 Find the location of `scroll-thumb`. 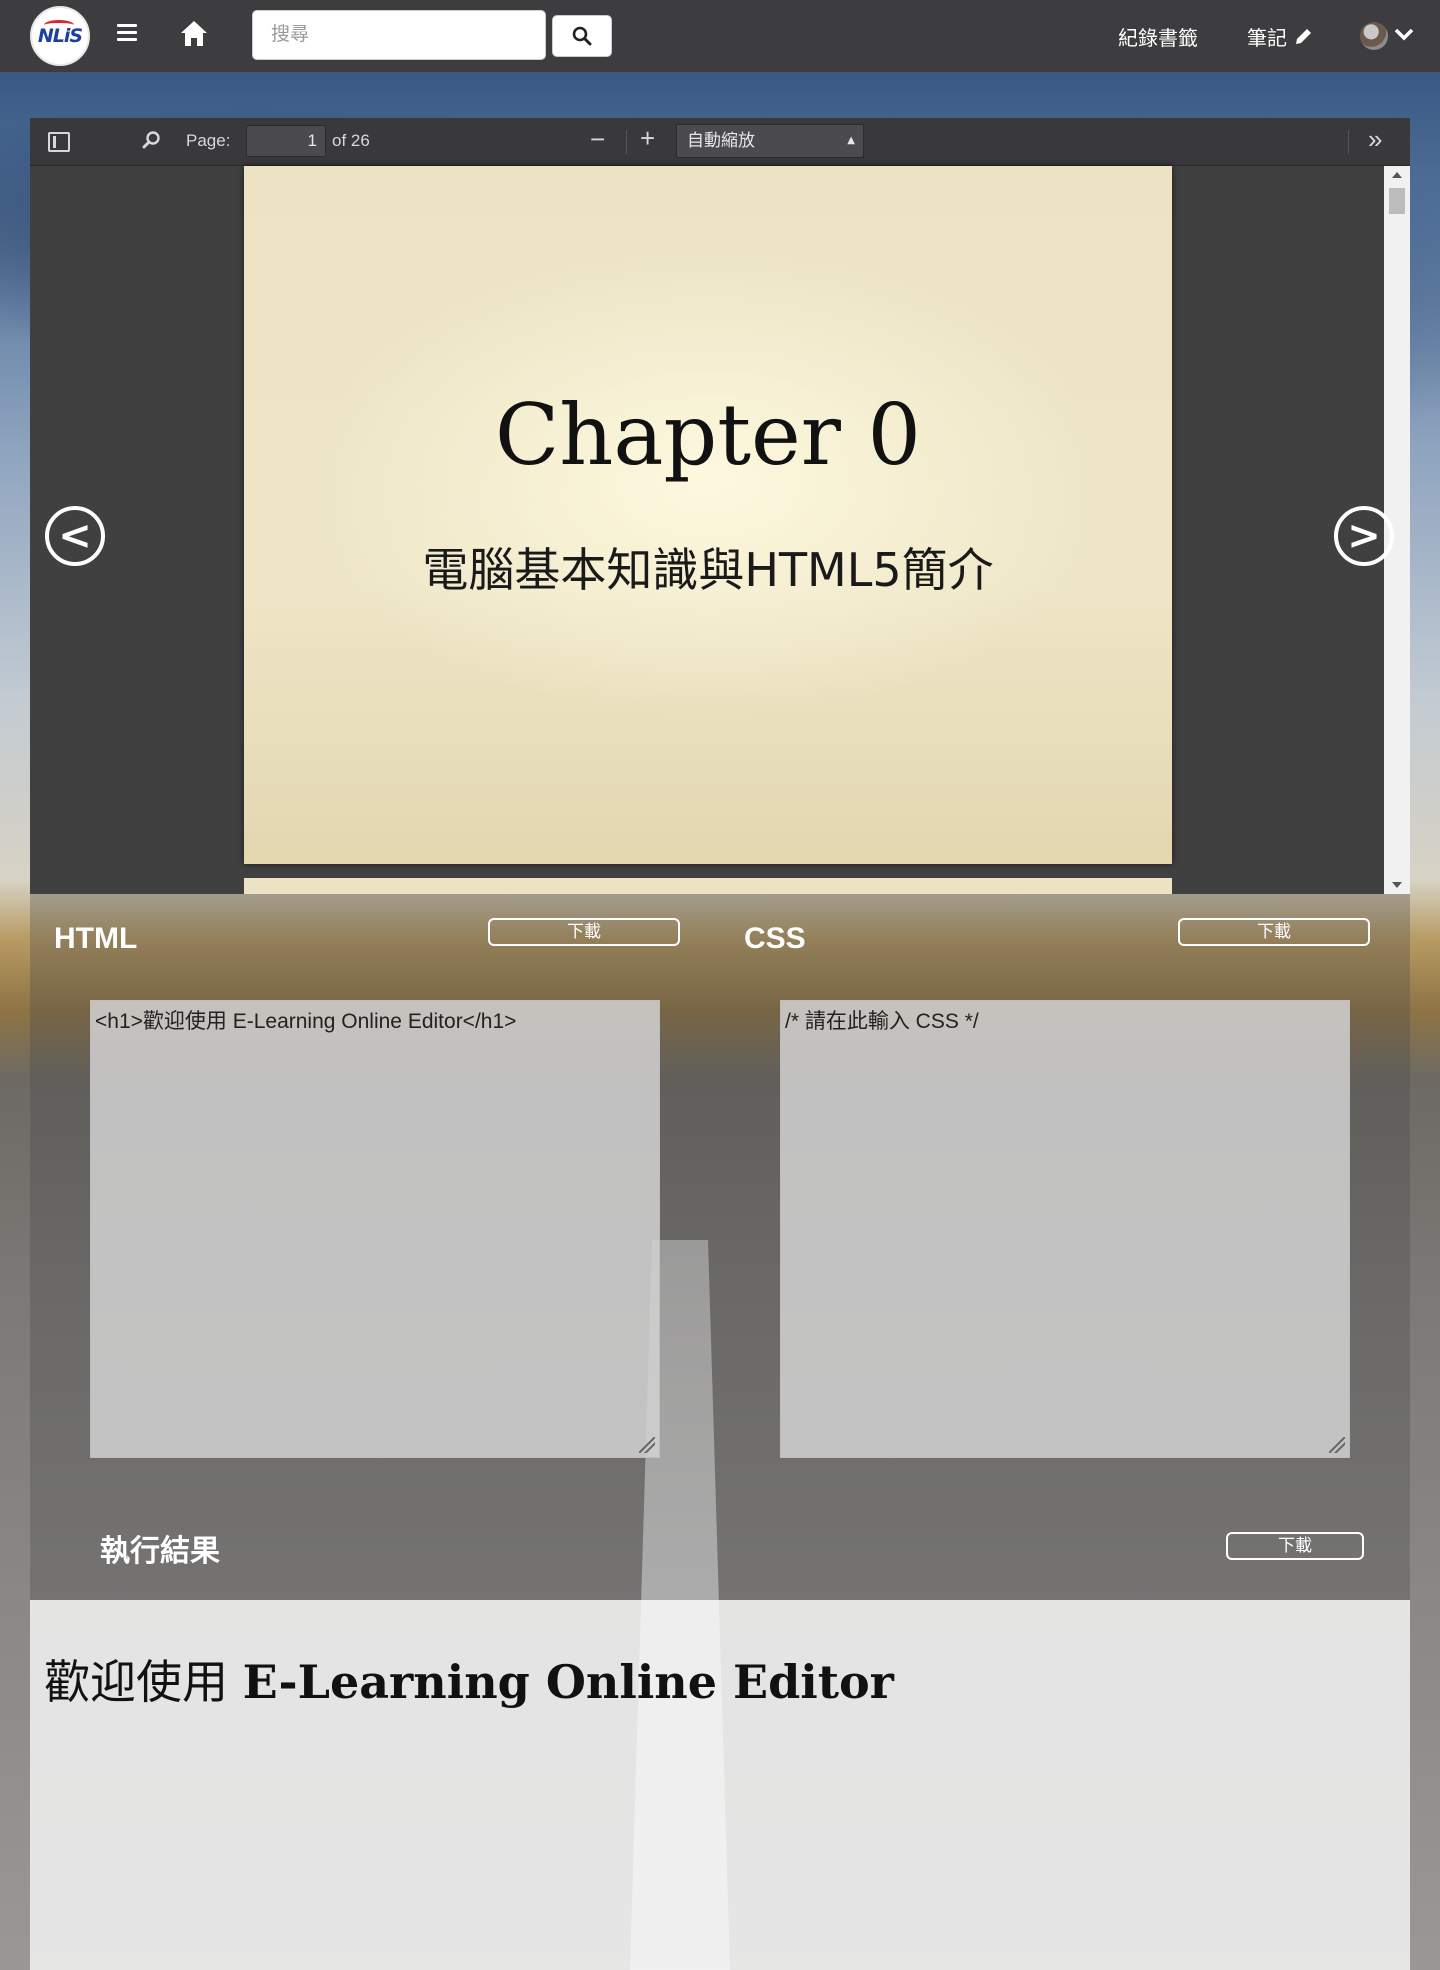

scroll-thumb is located at coordinates (1397, 201).